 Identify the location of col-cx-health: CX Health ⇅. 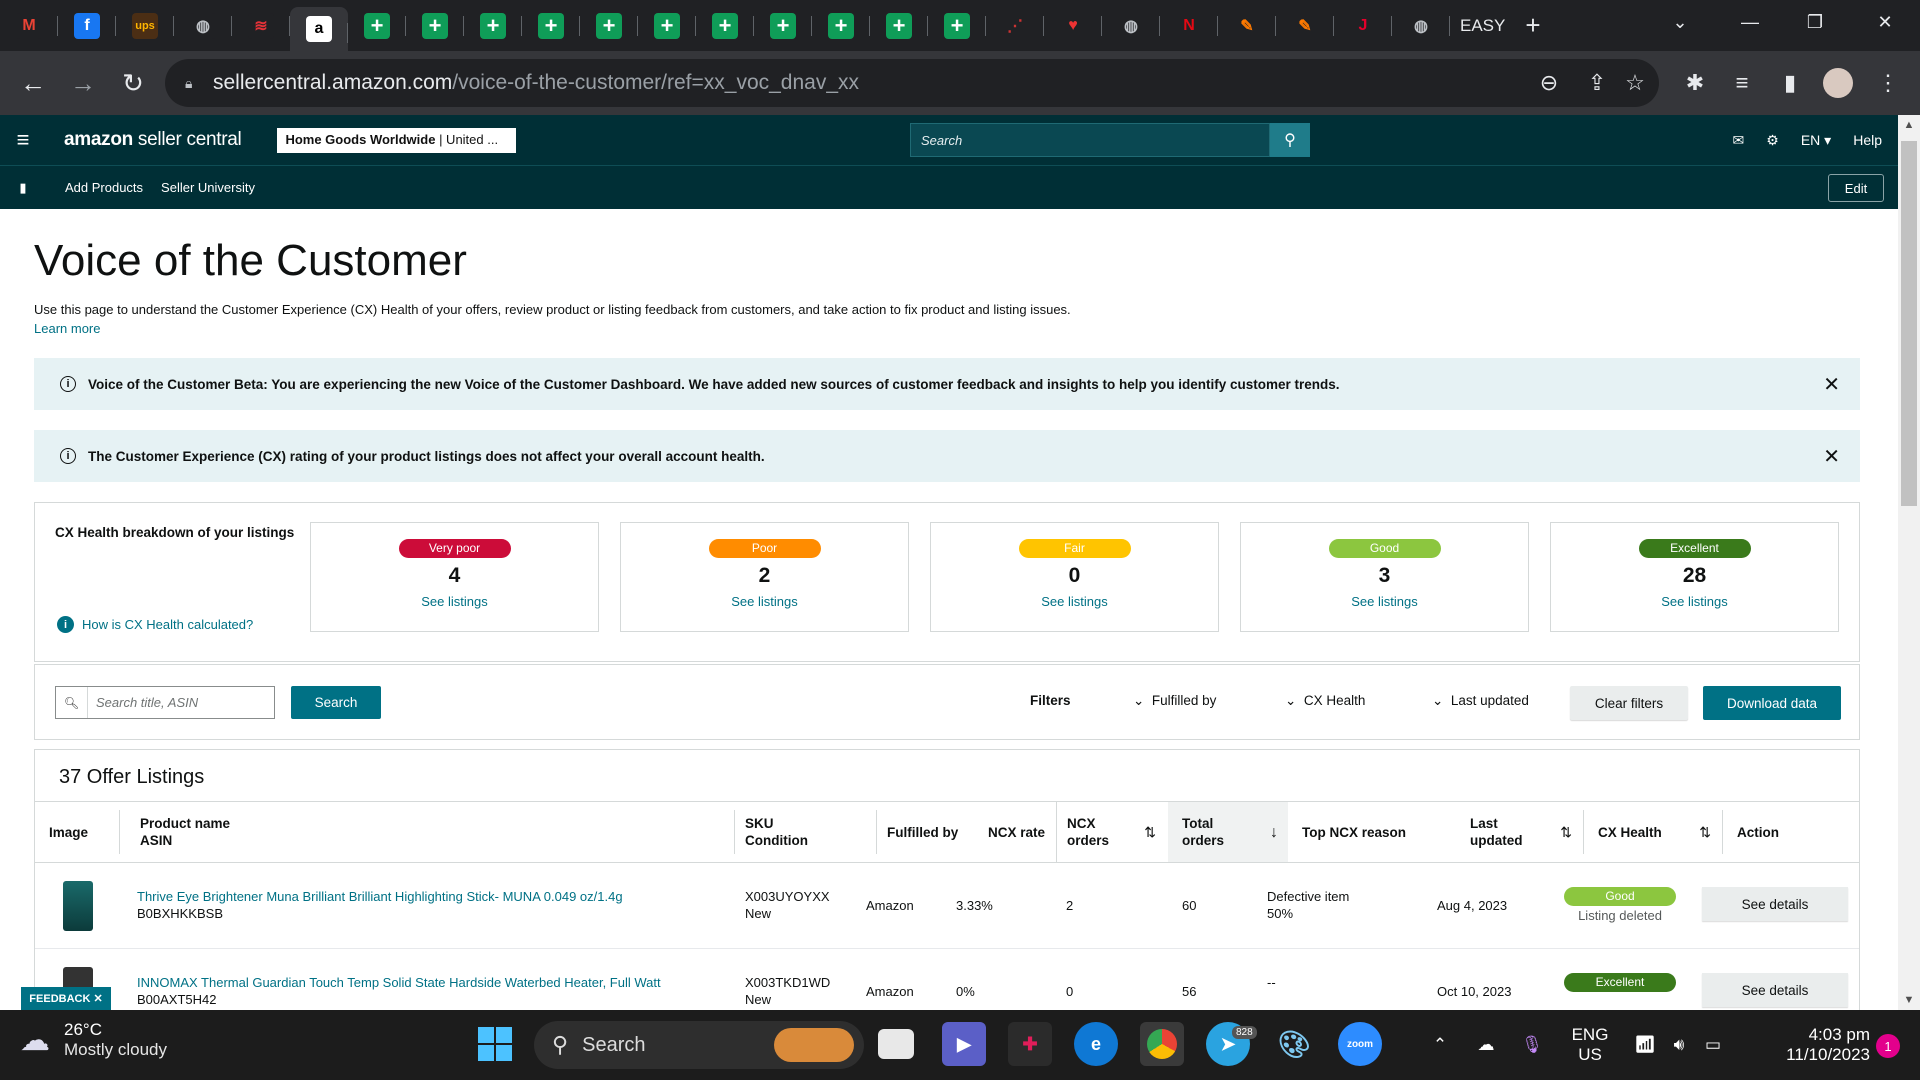
(1653, 832).